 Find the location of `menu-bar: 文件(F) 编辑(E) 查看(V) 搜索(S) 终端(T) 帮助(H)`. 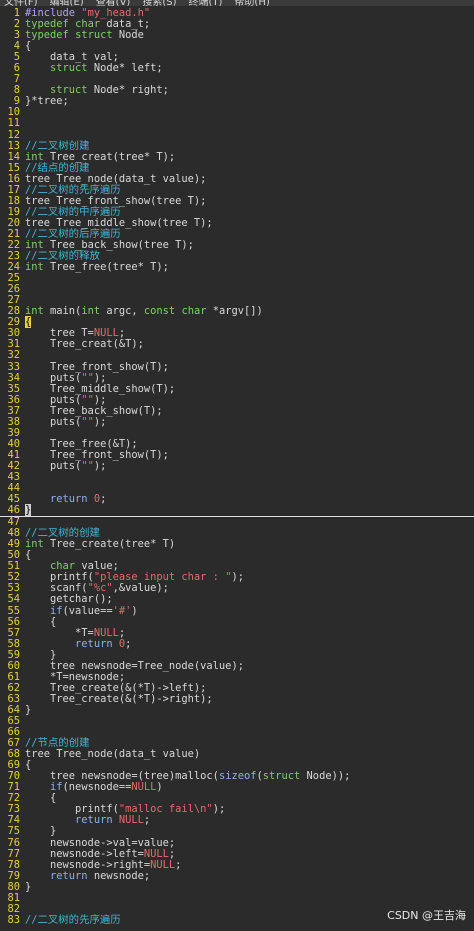

menu-bar: 文件(F) 编辑(E) 查看(V) 搜索(S) 终端(T) 帮助(H) is located at coordinates (237, 3).